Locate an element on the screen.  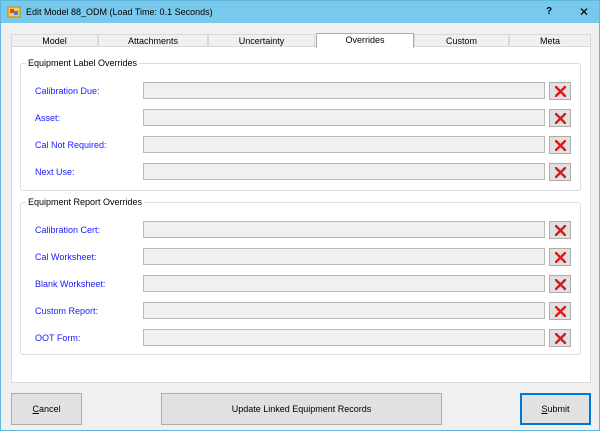
cancel-label: ancel is located at coordinates (49, 409).